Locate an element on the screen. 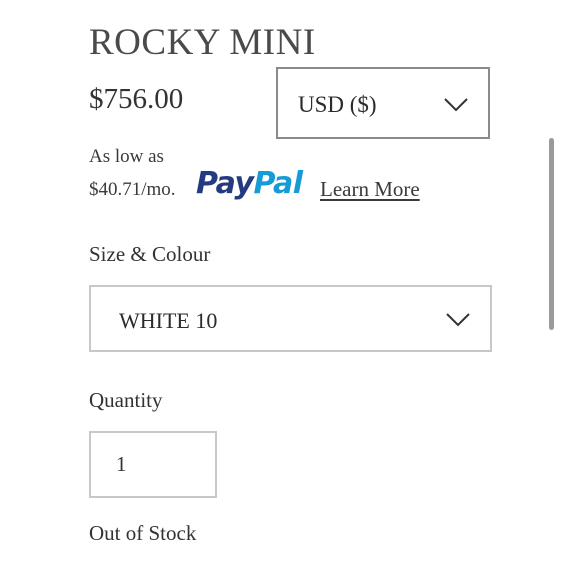 The width and height of the screenshot is (580, 580). quantity-label: Quantity is located at coordinates (126, 400).